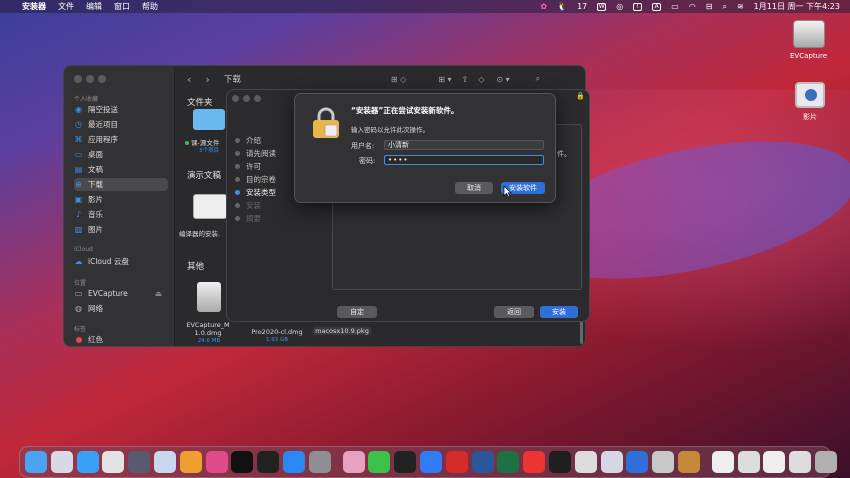 This screenshot has height=478, width=850. I want to click on keynote-icon, so click(353, 462).